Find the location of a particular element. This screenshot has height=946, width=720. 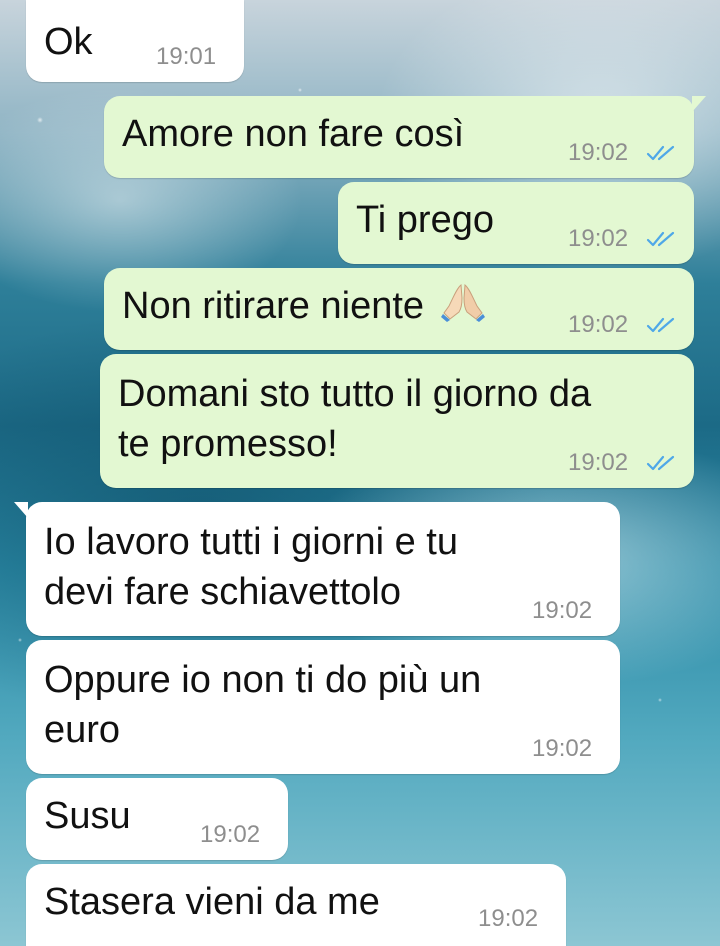

message-text: Amore non fare così is located at coordinates (293, 134).